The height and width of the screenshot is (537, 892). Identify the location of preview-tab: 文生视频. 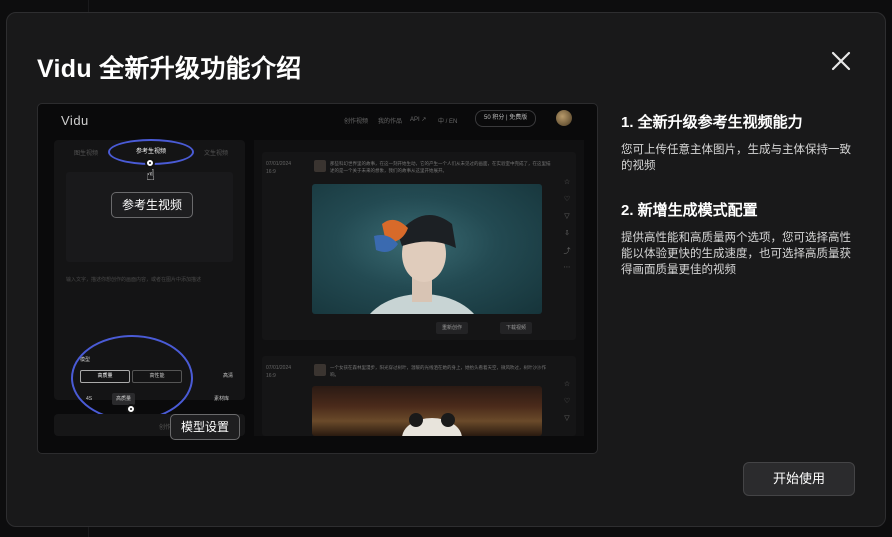
(216, 154).